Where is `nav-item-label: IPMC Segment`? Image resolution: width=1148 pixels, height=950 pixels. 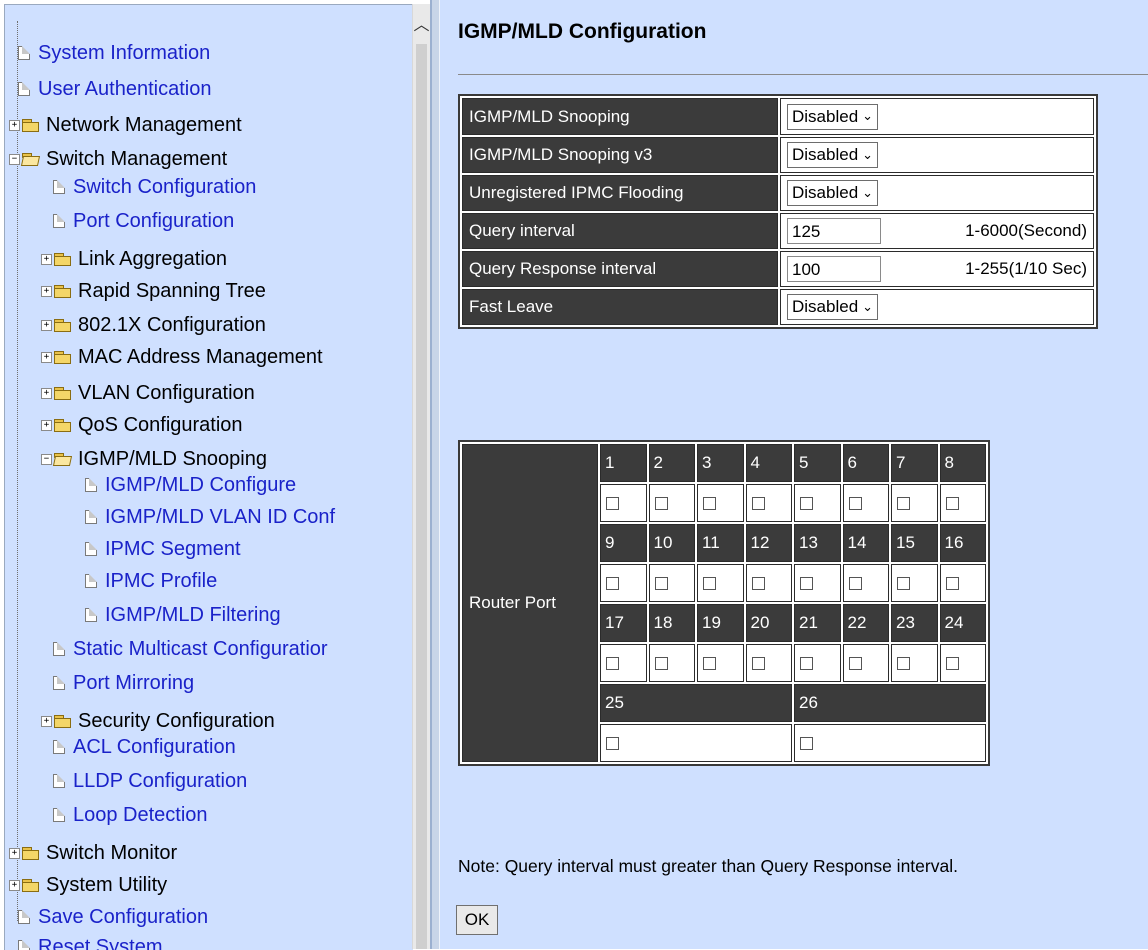 nav-item-label: IPMC Segment is located at coordinates (173, 549).